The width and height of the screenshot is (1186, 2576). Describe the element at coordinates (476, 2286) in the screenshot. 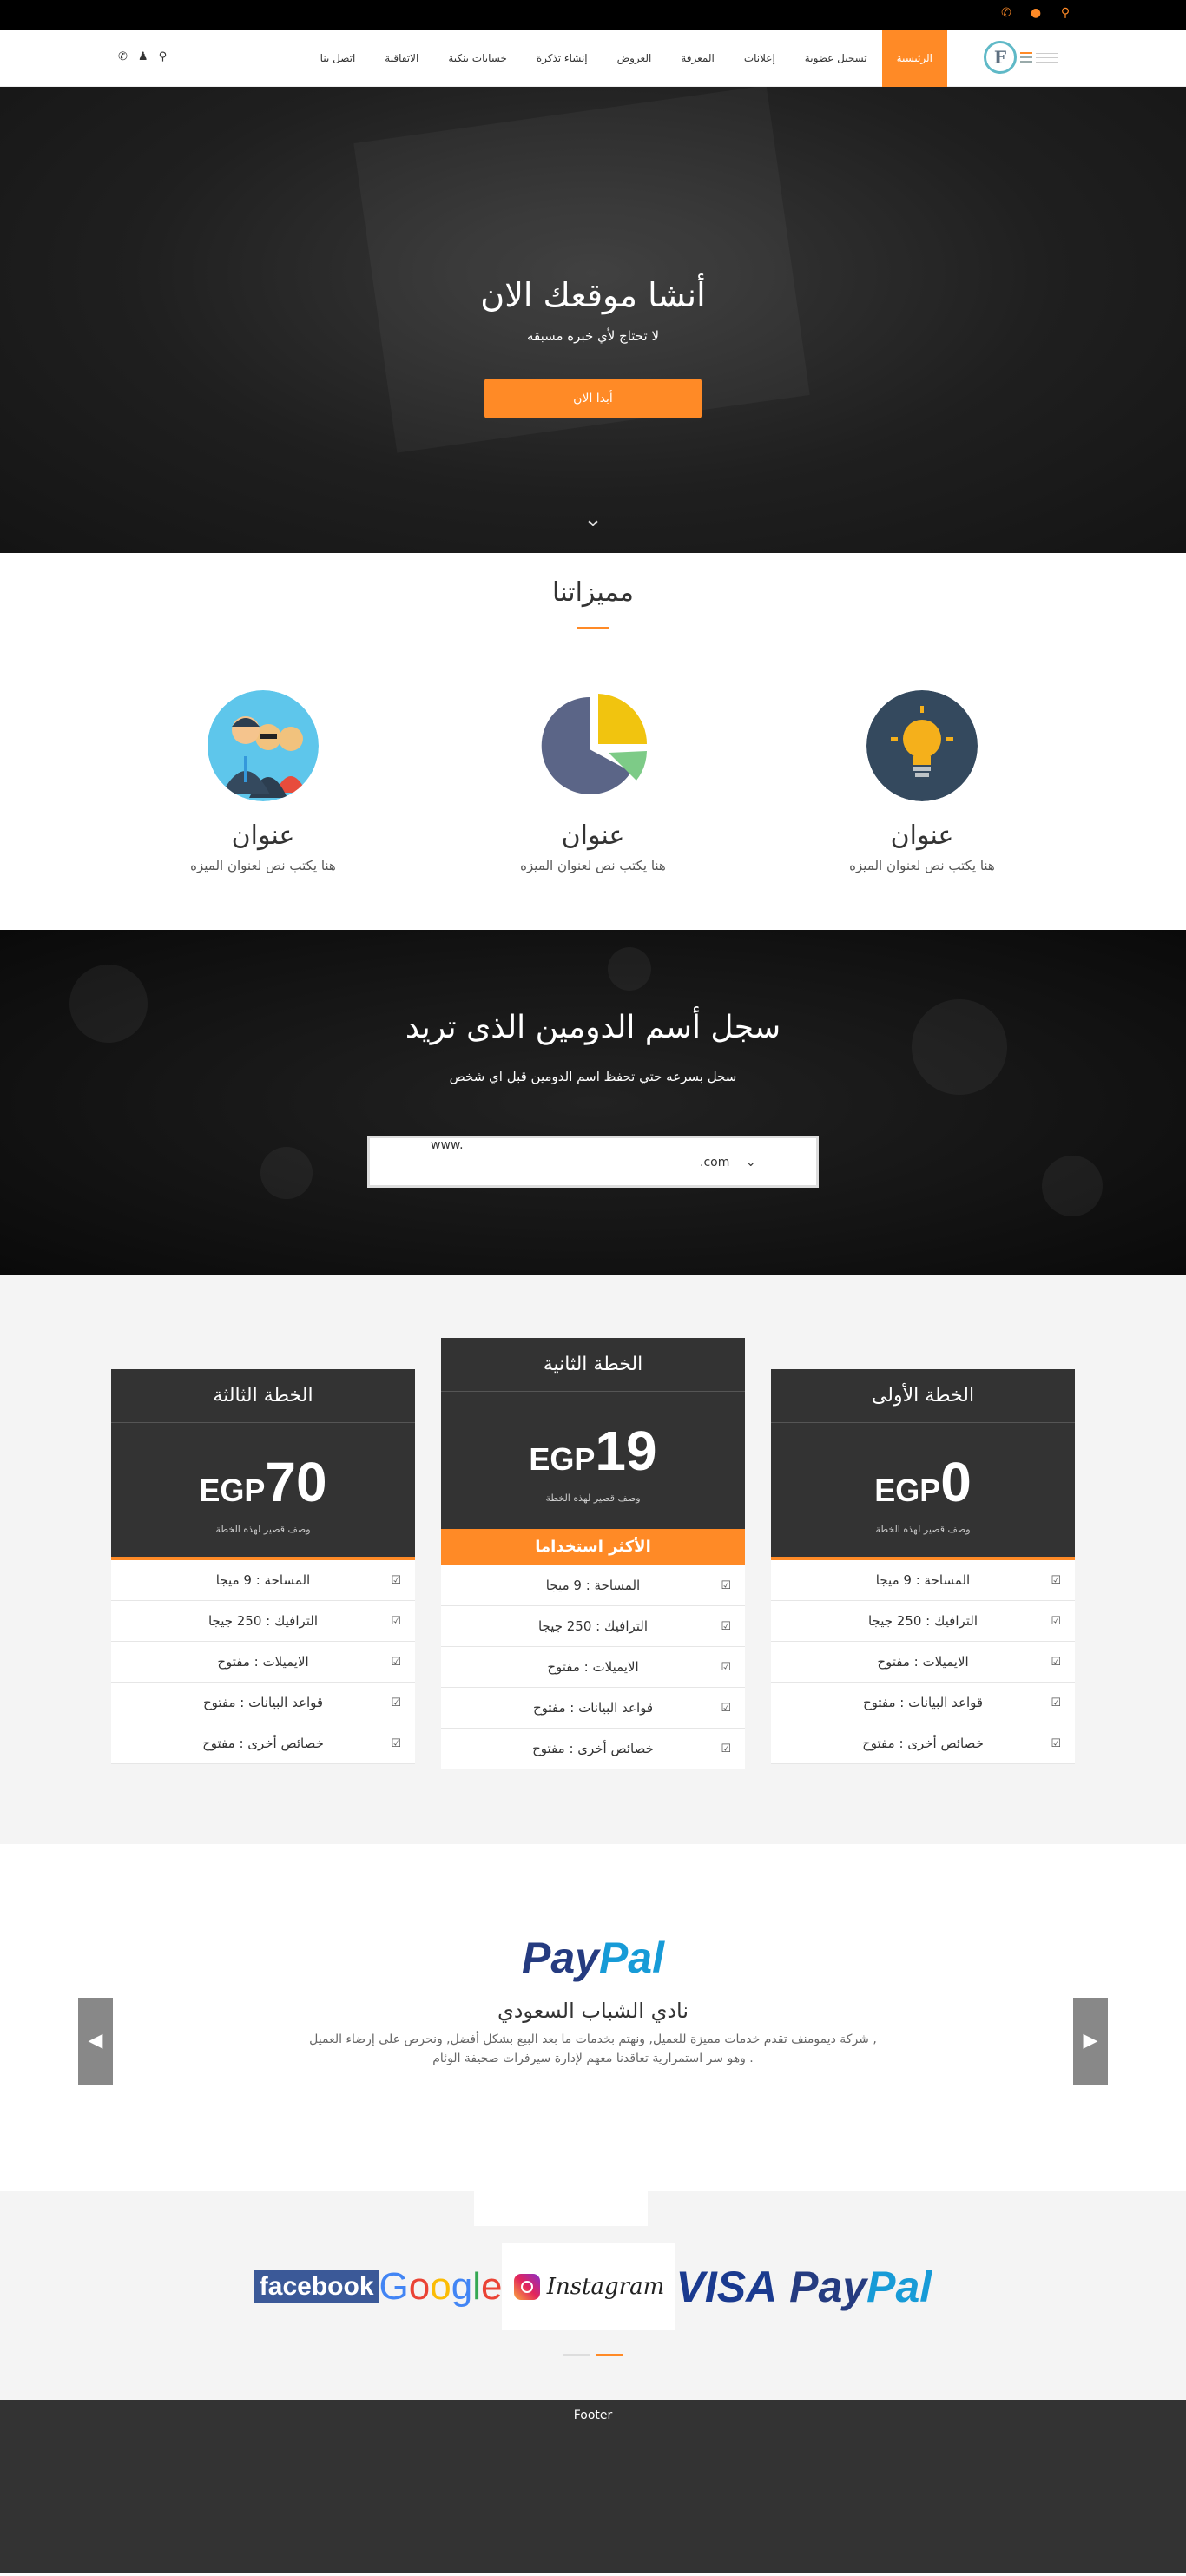

I see `google-letter: l` at that location.